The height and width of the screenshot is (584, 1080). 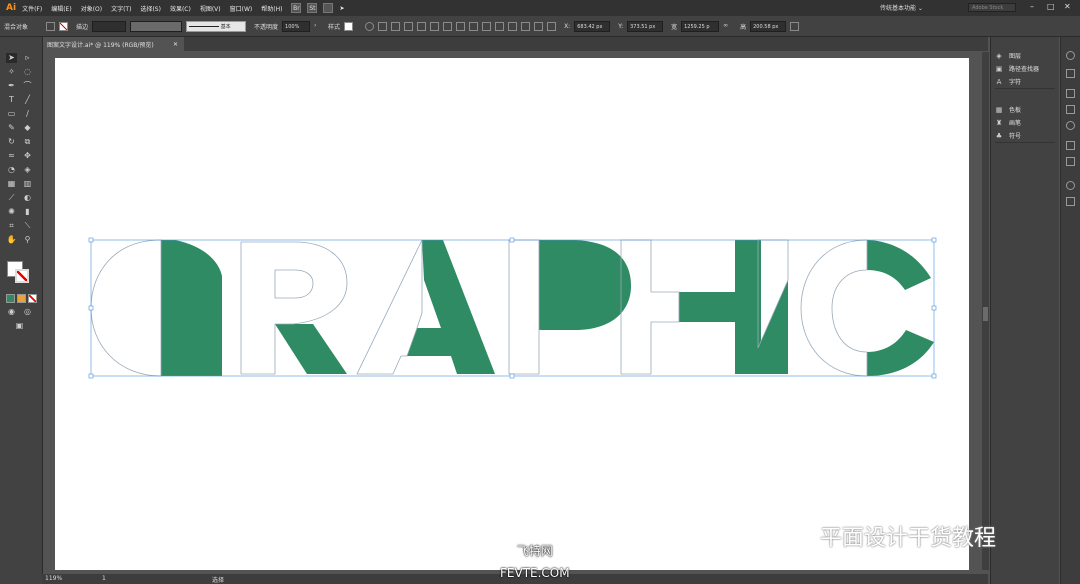 What do you see at coordinates (690, 307) in the screenshot?
I see `letter-h` at bounding box center [690, 307].